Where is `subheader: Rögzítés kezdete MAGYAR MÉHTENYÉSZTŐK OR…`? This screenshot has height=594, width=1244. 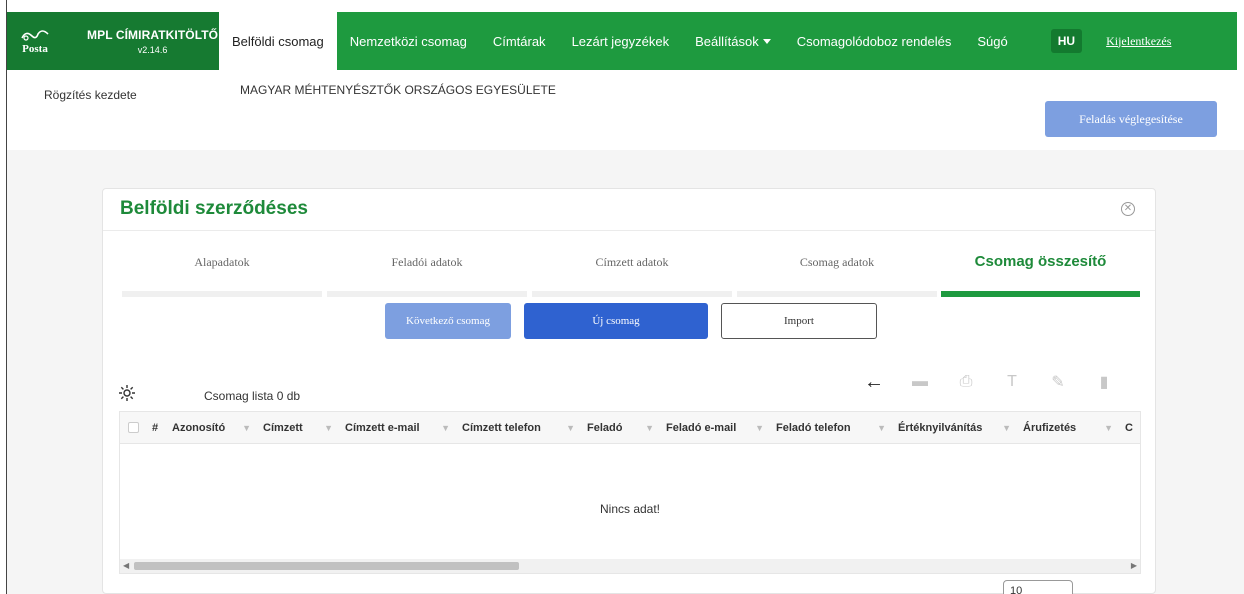 subheader: Rögzítés kezdete MAGYAR MÉHTENYÉSZTŐK OR… is located at coordinates (625, 110).